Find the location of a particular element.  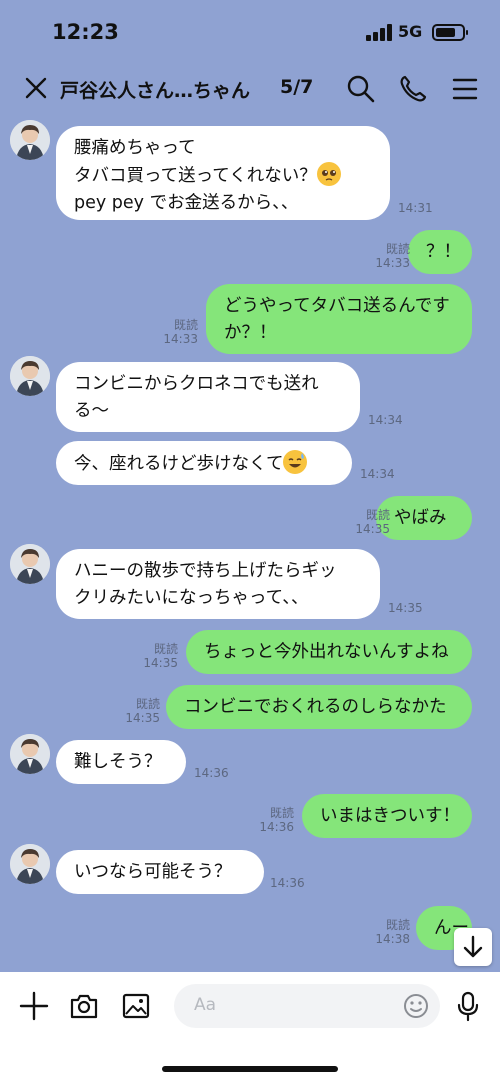

message-line: クリみたいになっちゃって、、 is located at coordinates (191, 598).